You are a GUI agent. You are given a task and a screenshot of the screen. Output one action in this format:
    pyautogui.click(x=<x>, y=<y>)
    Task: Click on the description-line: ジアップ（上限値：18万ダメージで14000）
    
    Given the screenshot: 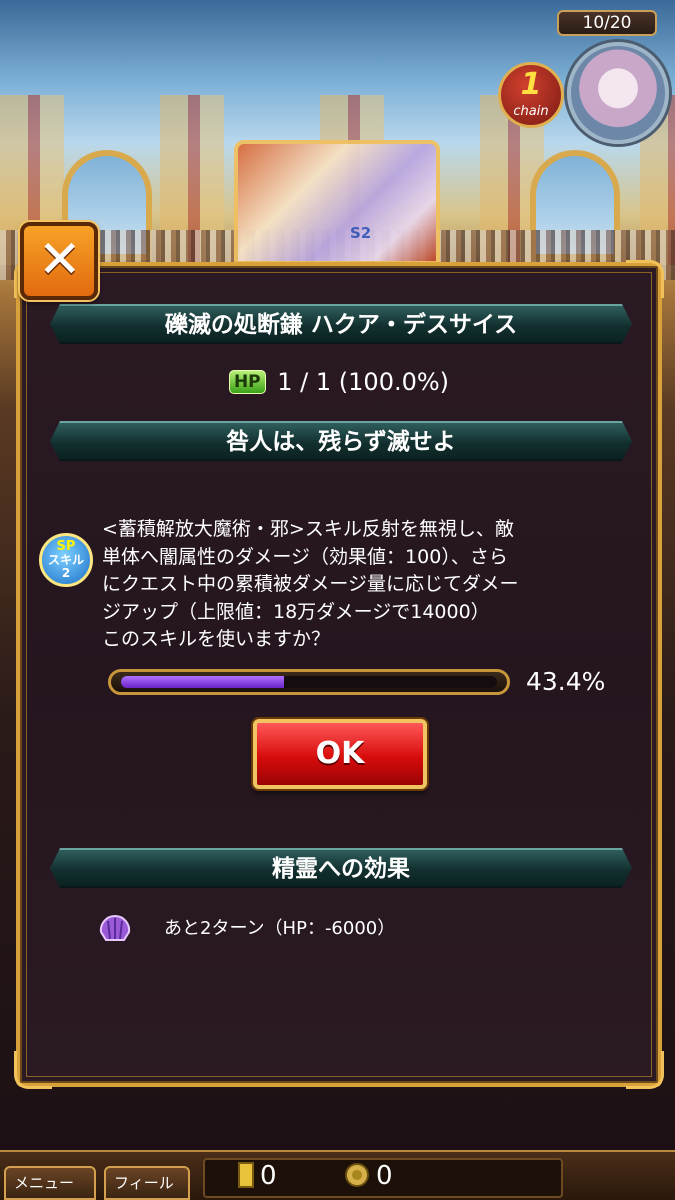 What is the action you would take?
    pyautogui.click(x=296, y=611)
    